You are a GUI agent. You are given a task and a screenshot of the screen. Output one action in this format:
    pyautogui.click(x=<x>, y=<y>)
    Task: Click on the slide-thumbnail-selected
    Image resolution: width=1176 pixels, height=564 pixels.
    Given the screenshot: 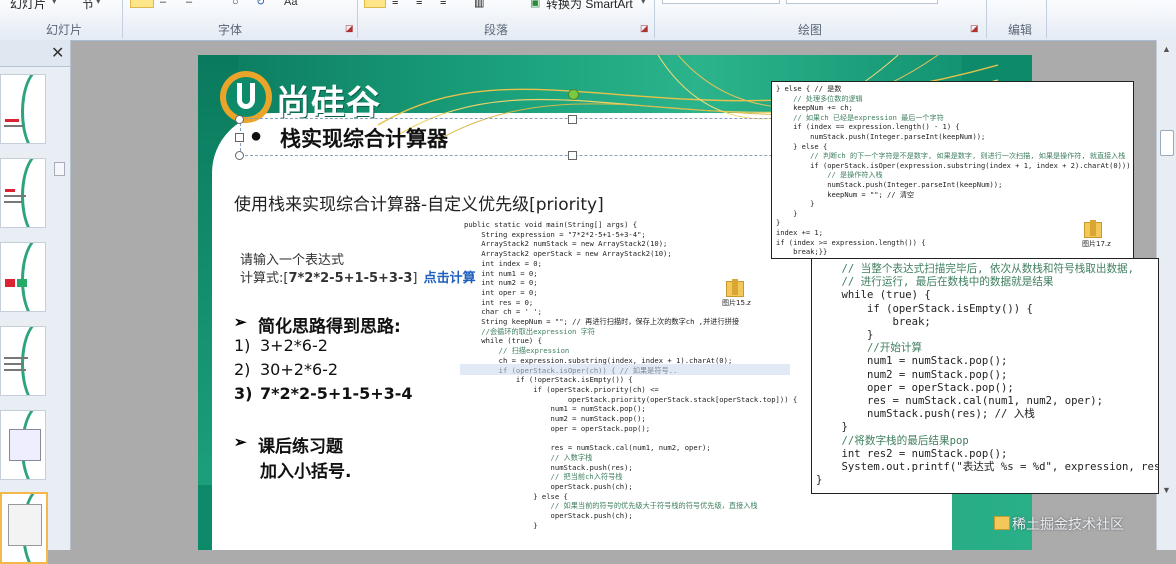 What is the action you would take?
    pyautogui.click(x=24, y=528)
    